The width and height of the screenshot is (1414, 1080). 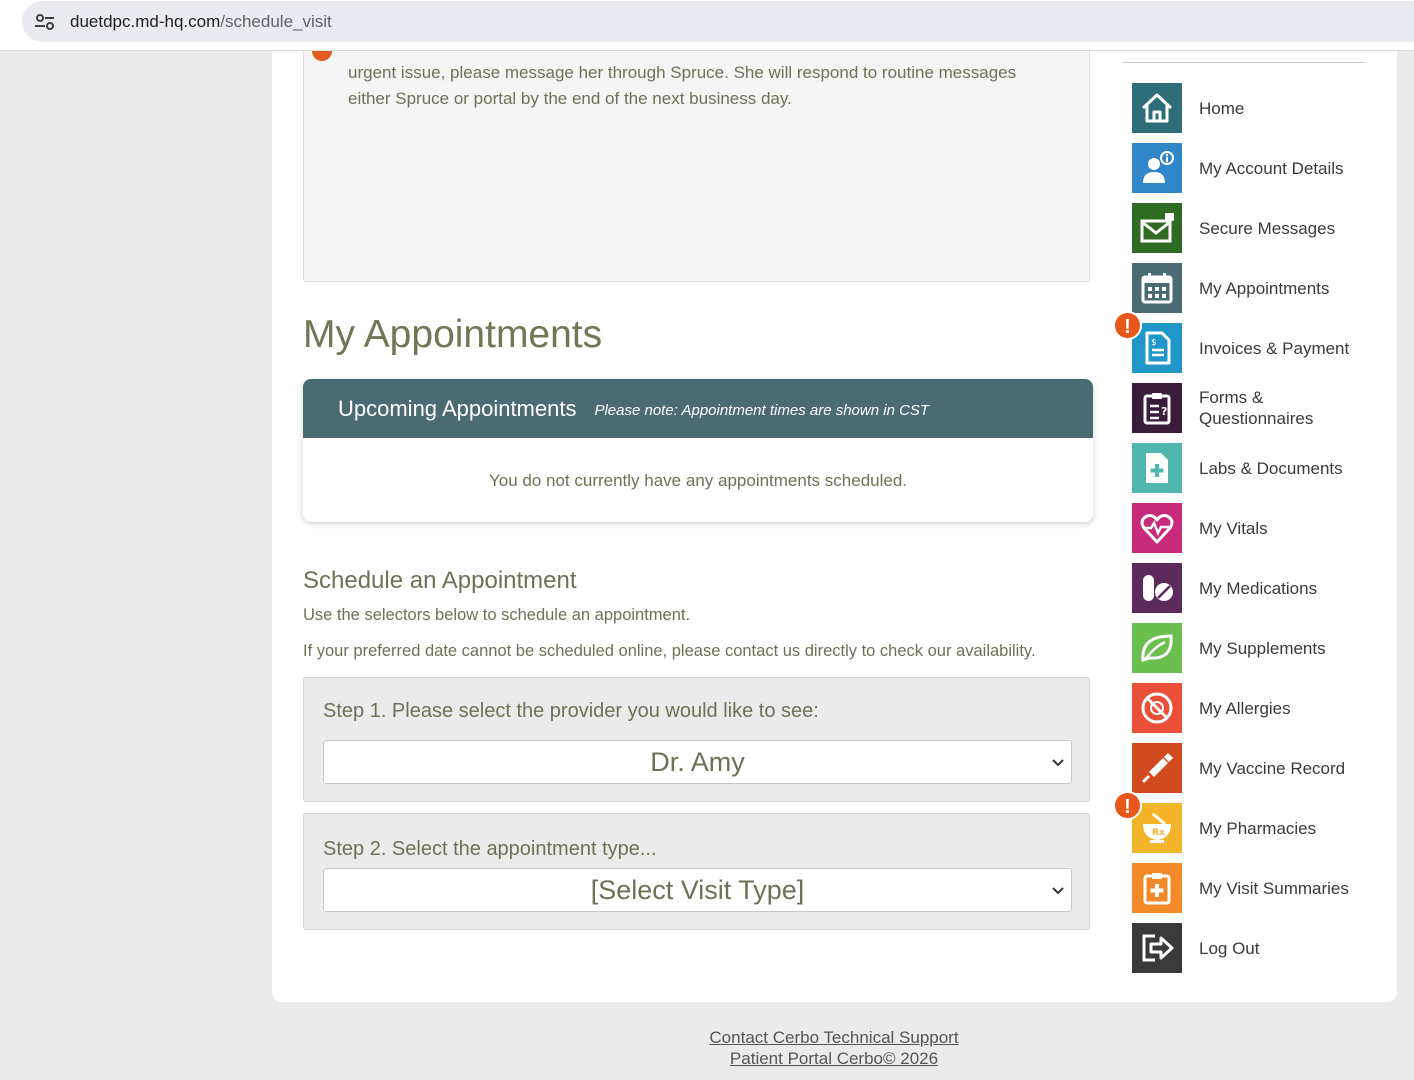 I want to click on sidebar-item-vaccine: My Vaccine Record, so click(x=1252, y=768).